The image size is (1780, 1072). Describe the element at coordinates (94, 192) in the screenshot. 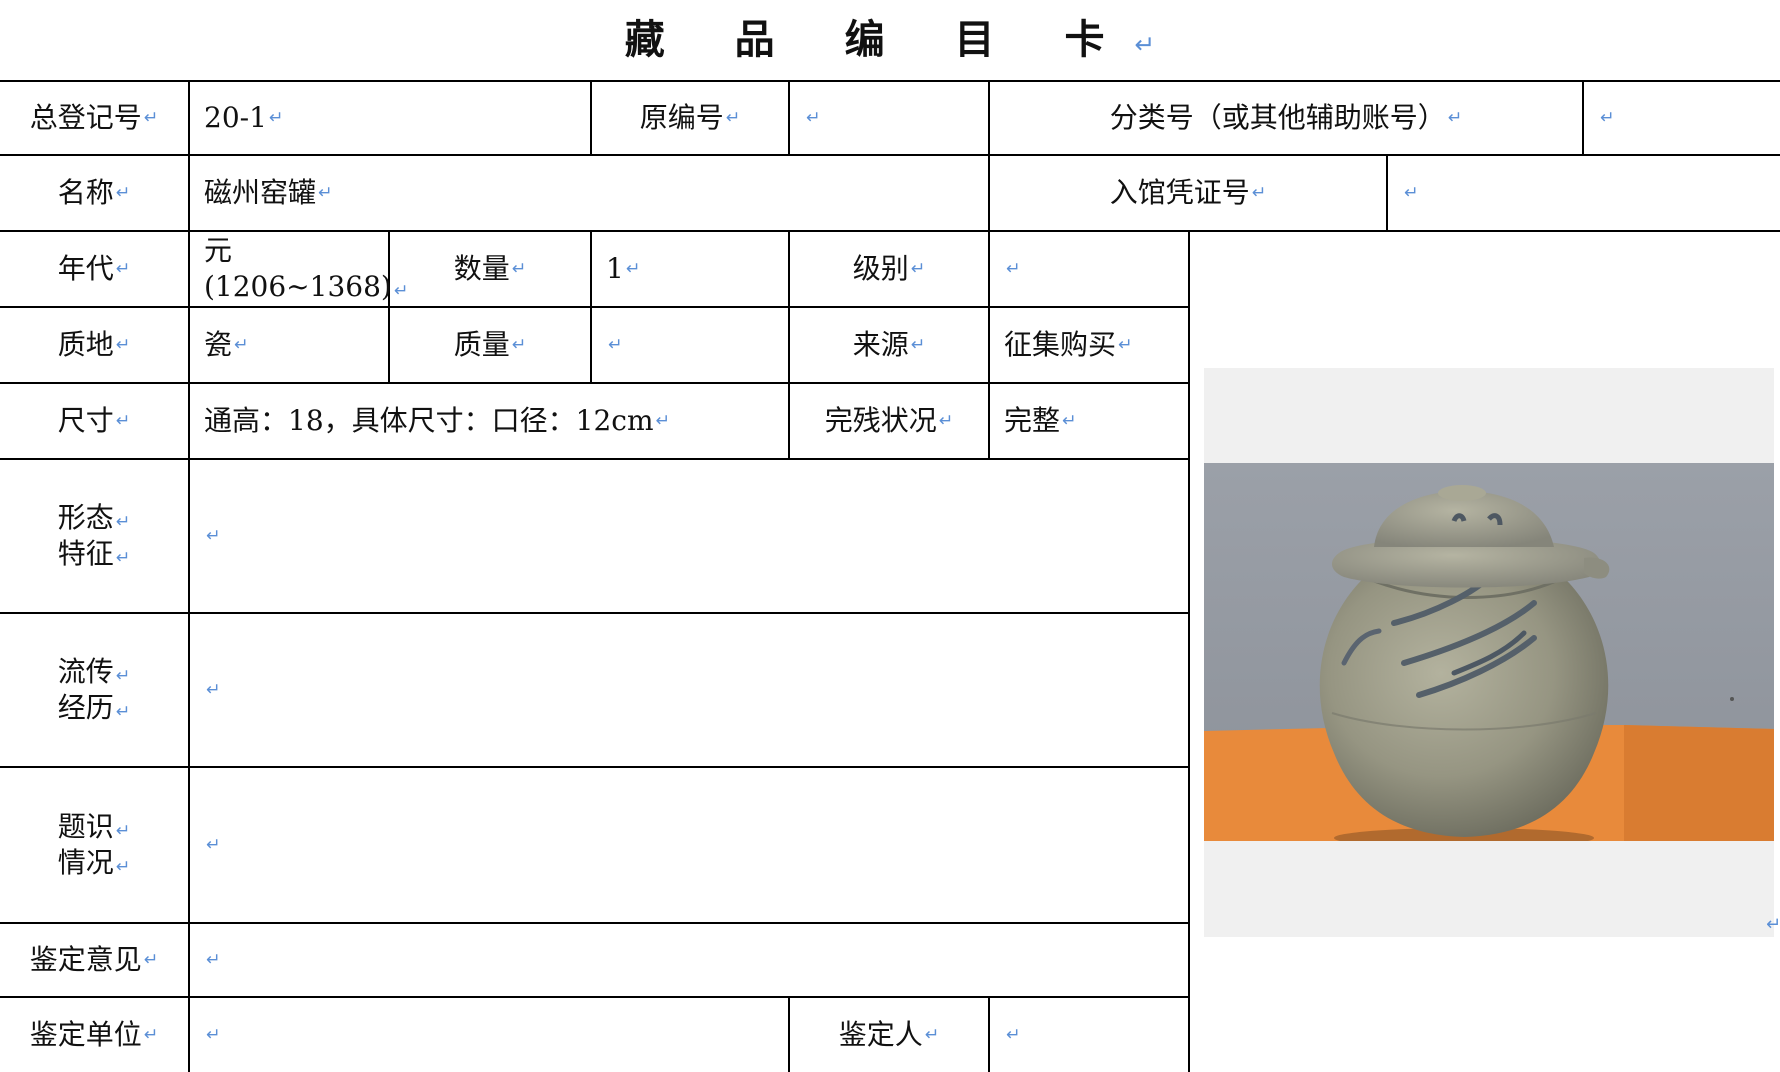

I see `name-label: 名称 ↵` at that location.